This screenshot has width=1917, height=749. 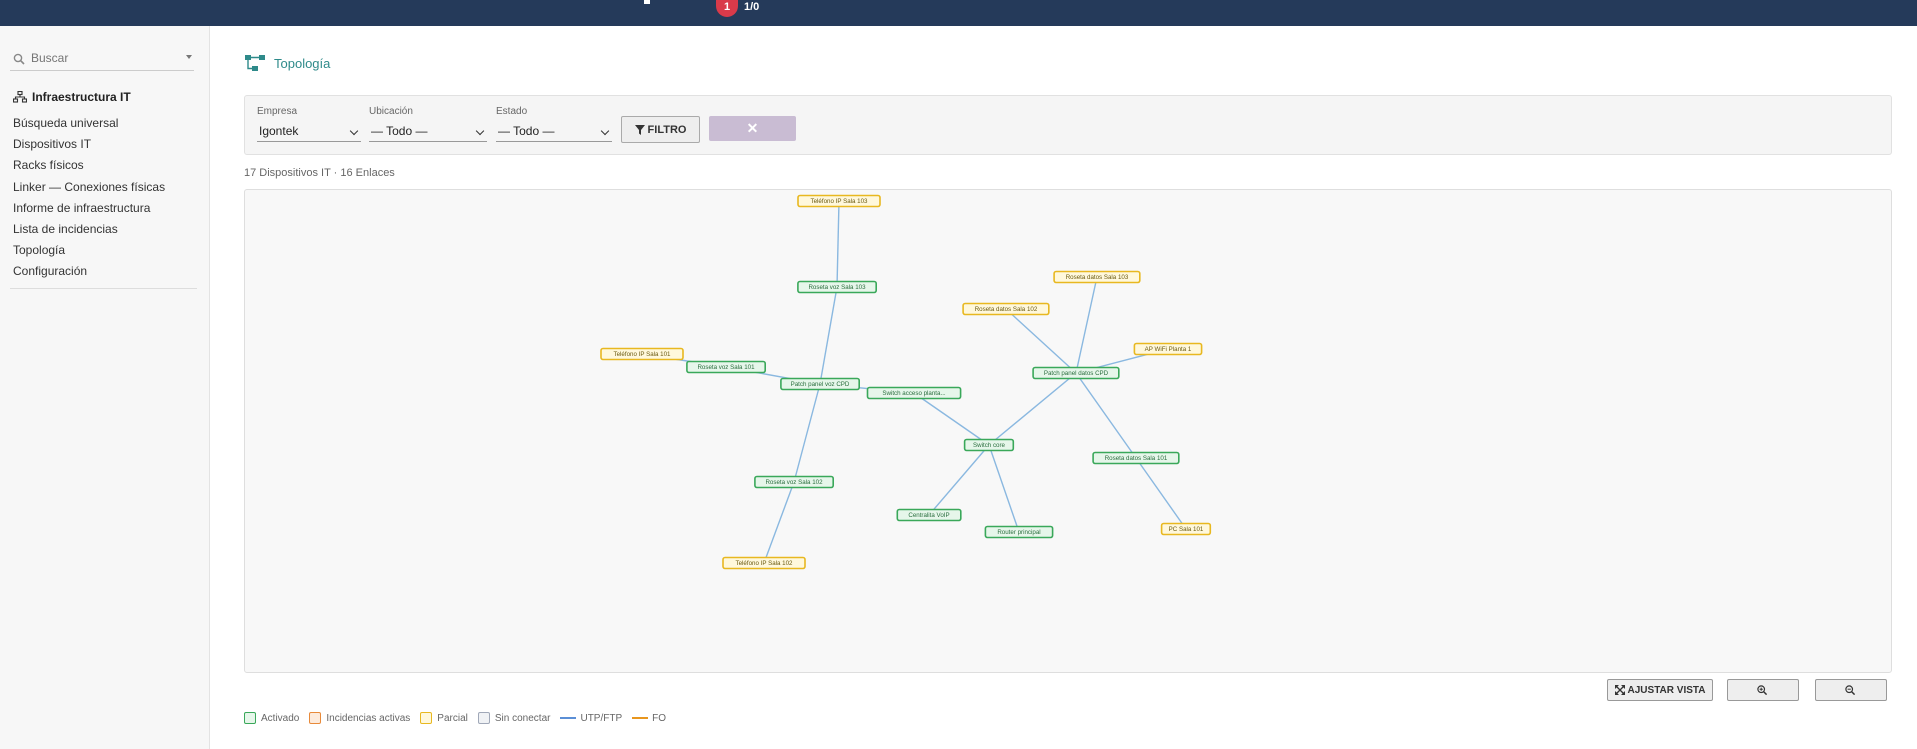 I want to click on topology-node-ppd: Patch panel datos CPD, so click(x=1076, y=373).